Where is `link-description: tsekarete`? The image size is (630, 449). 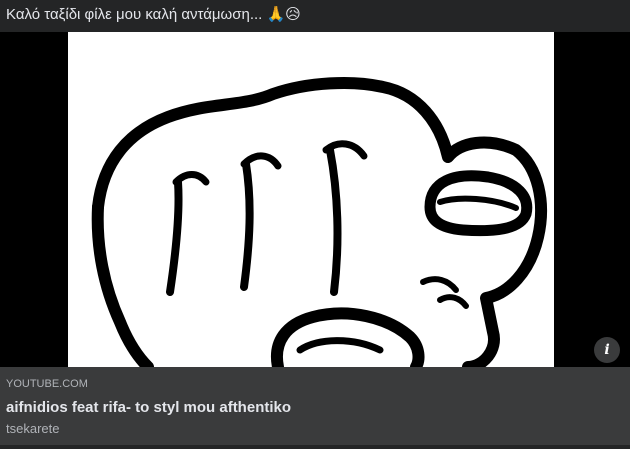
link-description: tsekarete is located at coordinates (33, 428).